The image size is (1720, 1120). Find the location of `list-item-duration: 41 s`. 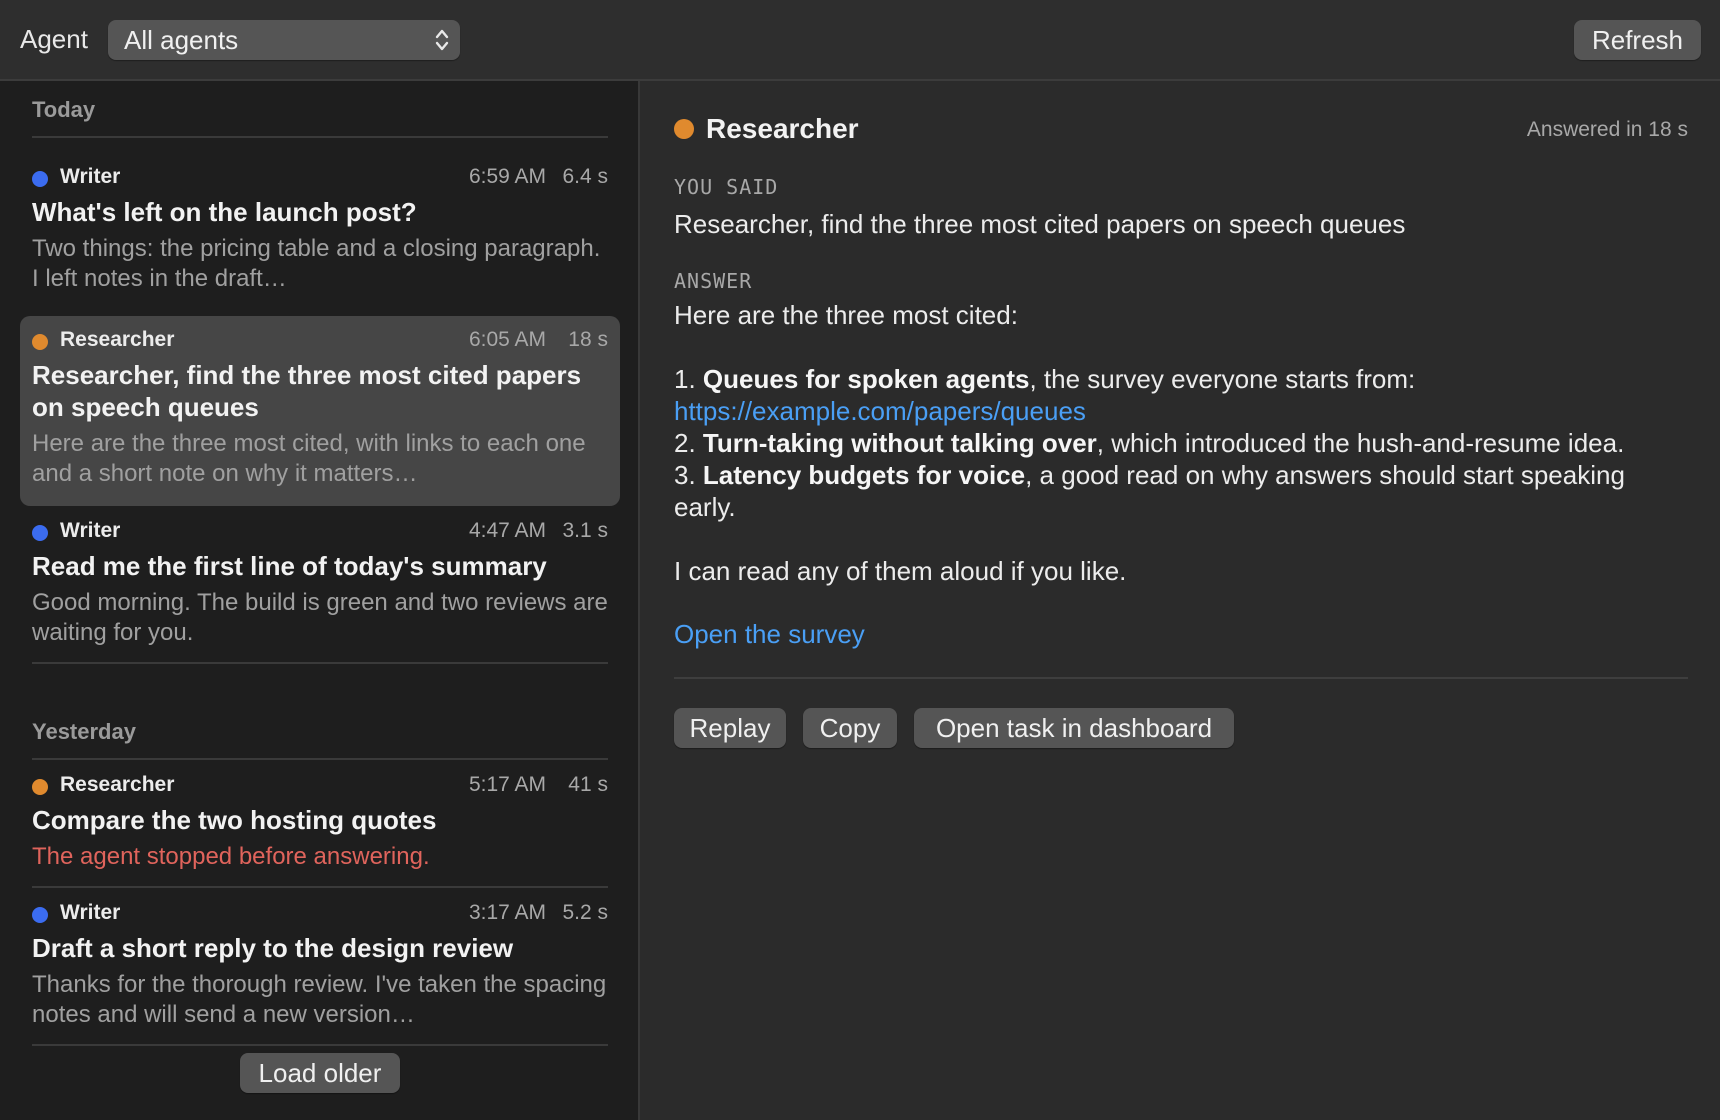

list-item-duration: 41 s is located at coordinates (588, 784).